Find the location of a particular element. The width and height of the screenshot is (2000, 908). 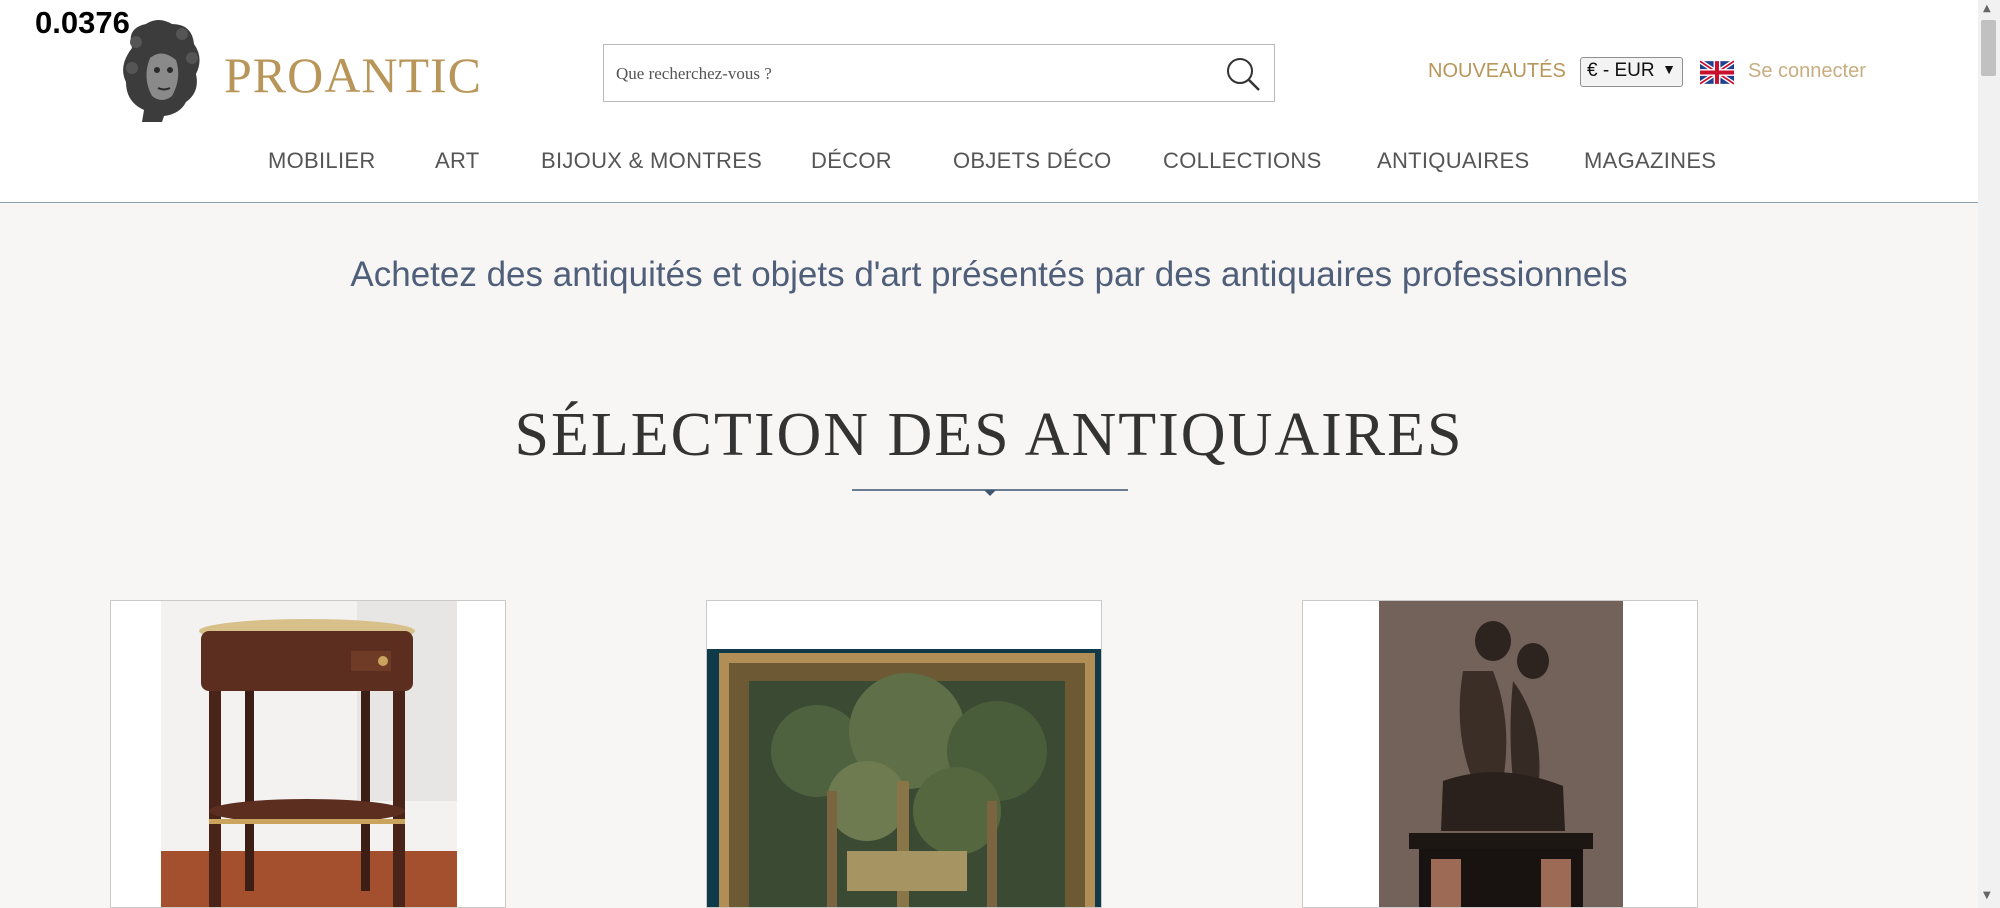

product-card-tapestry is located at coordinates (904, 754).